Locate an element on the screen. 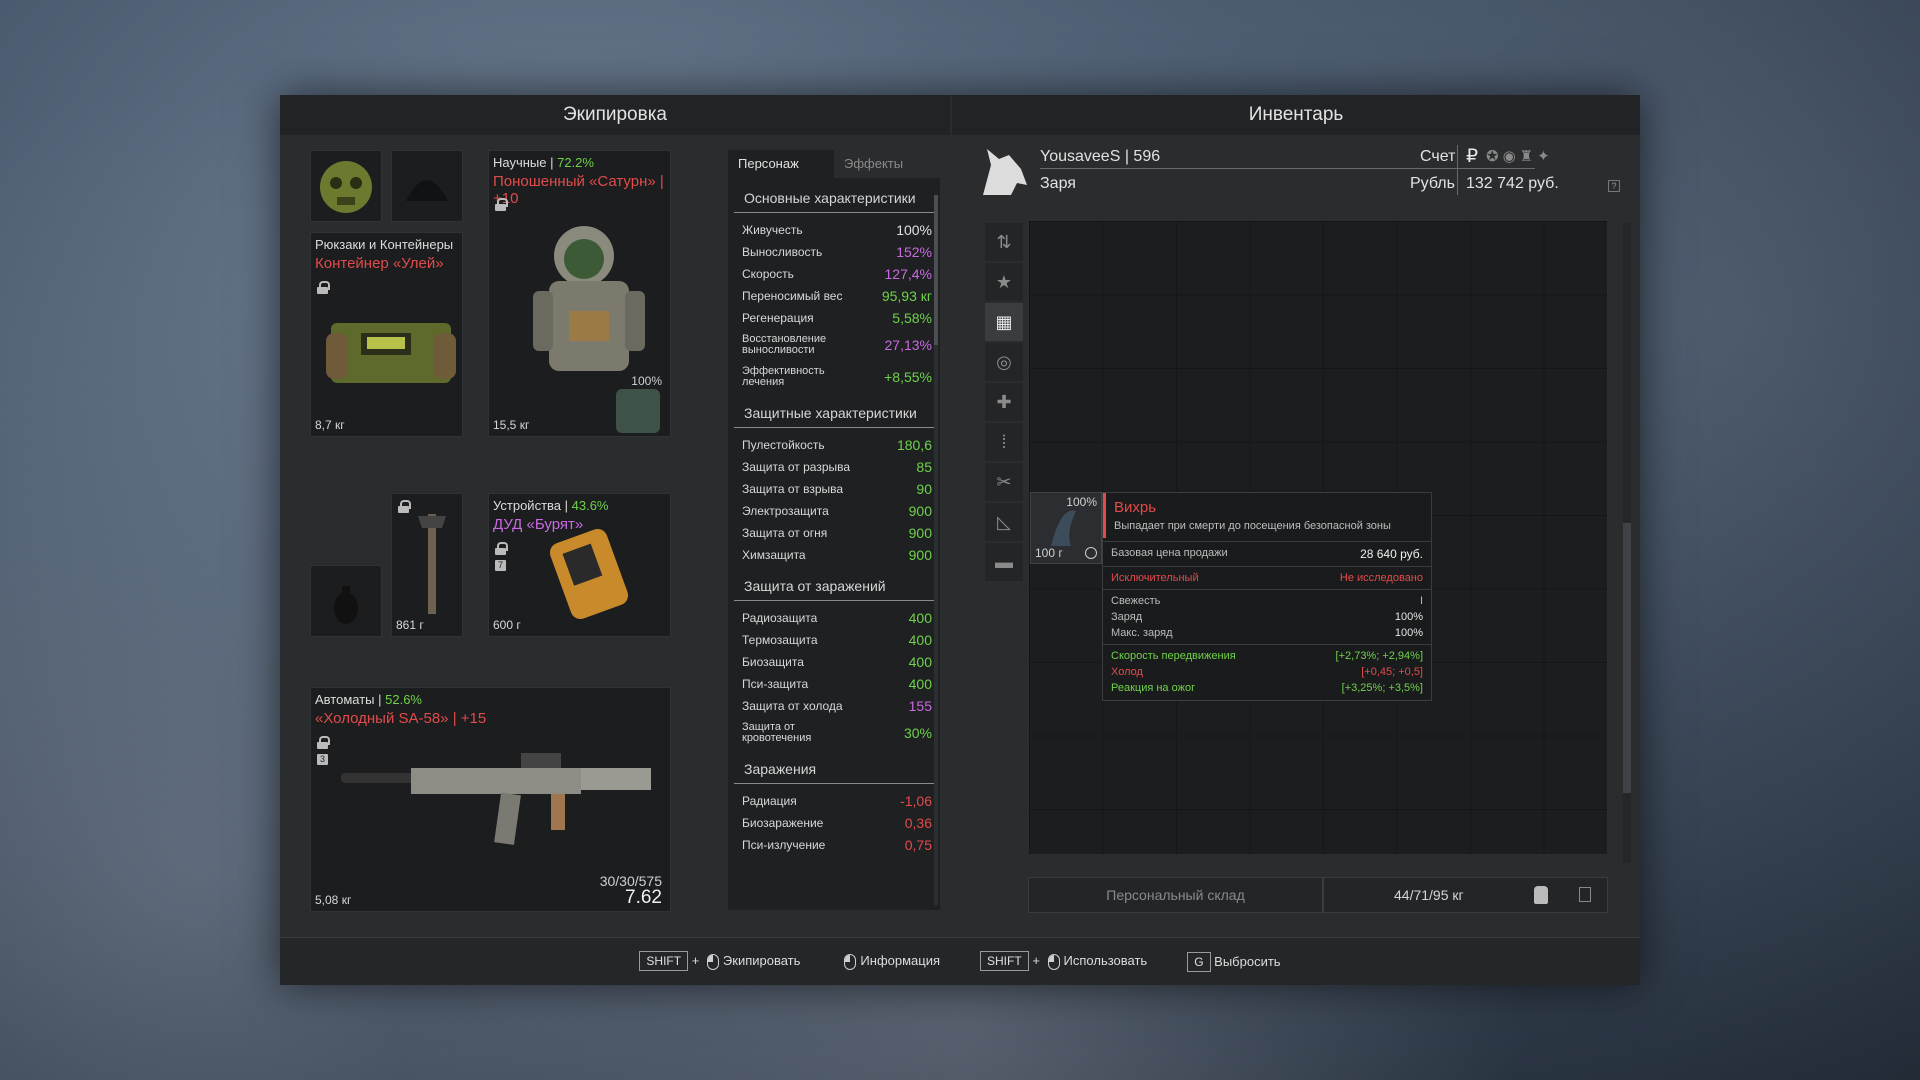 The width and height of the screenshot is (1920, 1080). help-icon: ? is located at coordinates (1614, 186).